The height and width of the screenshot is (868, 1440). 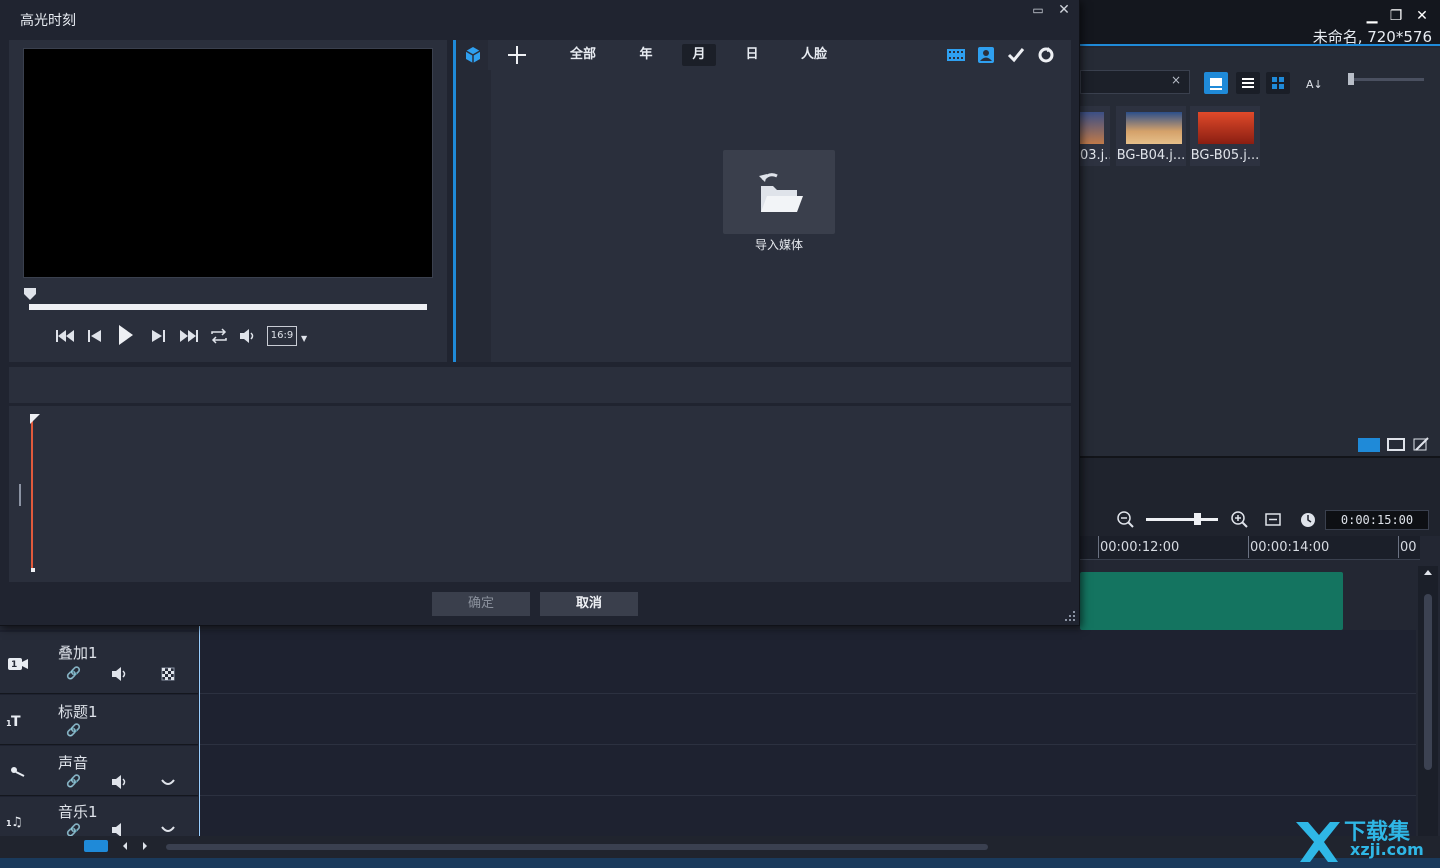 What do you see at coordinates (1016, 55) in the screenshot?
I see `checkmark-icon` at bounding box center [1016, 55].